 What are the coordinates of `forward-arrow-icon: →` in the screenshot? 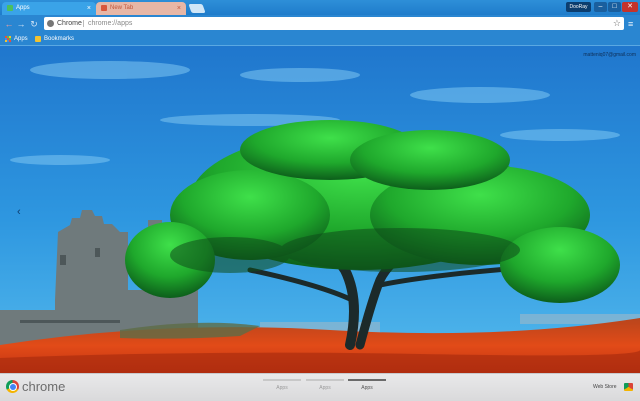 It's located at (21, 24).